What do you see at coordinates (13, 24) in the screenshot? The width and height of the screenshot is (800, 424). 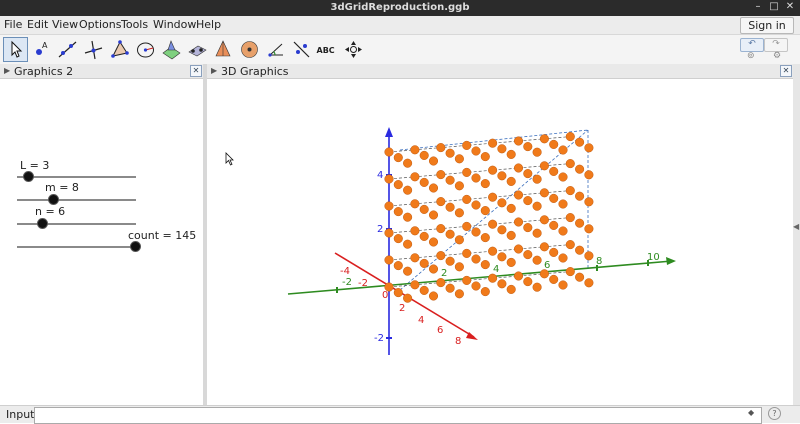 I see `menu-file: File` at bounding box center [13, 24].